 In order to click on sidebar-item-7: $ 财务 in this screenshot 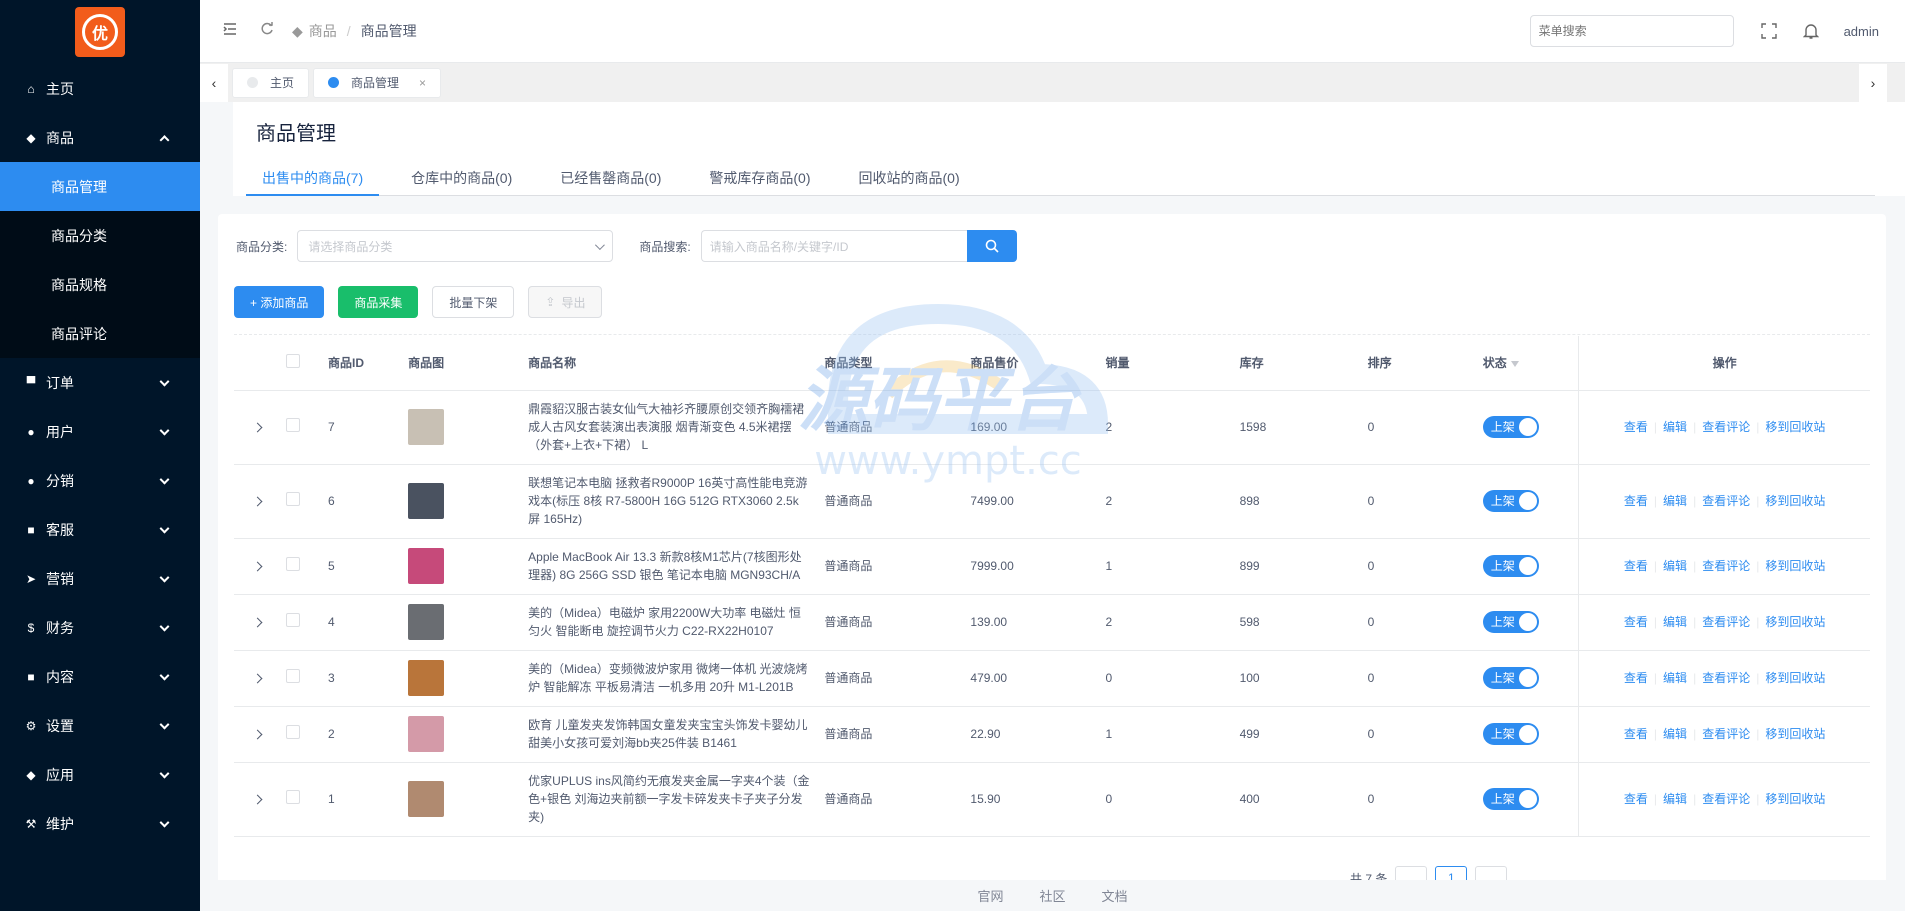, I will do `click(100, 627)`.